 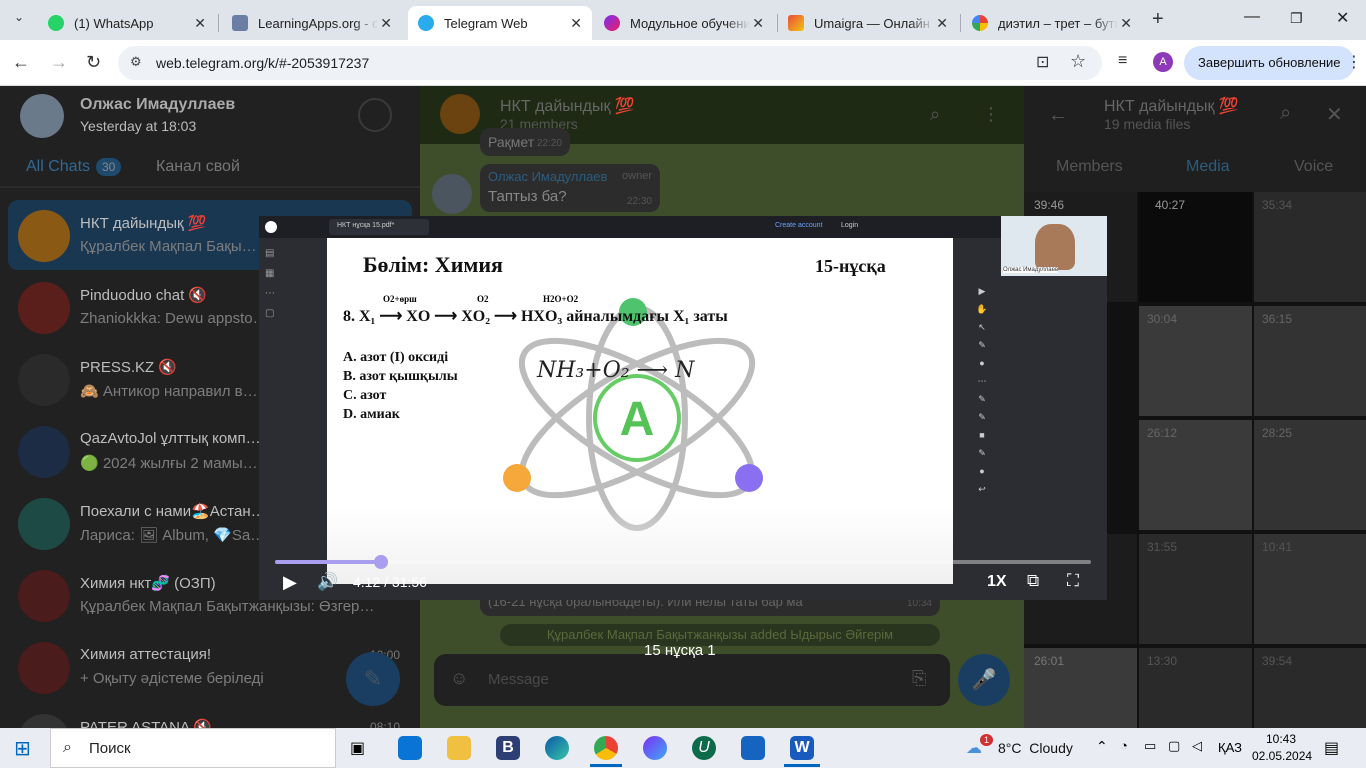 I want to click on attach-icon: ⎘, so click(x=919, y=678).